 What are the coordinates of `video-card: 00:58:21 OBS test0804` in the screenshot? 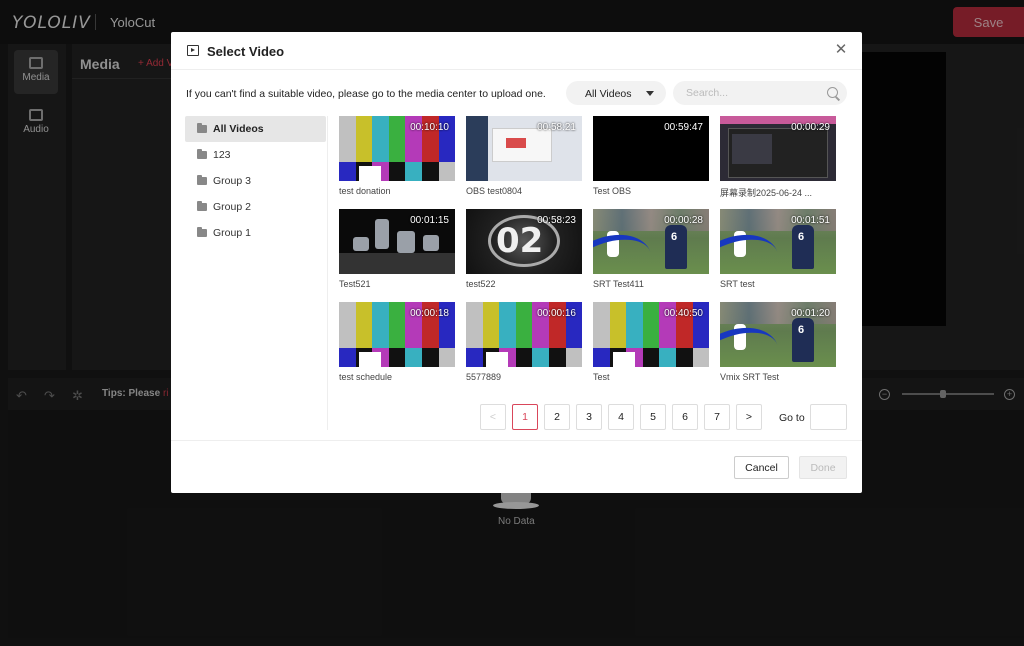 It's located at (524, 156).